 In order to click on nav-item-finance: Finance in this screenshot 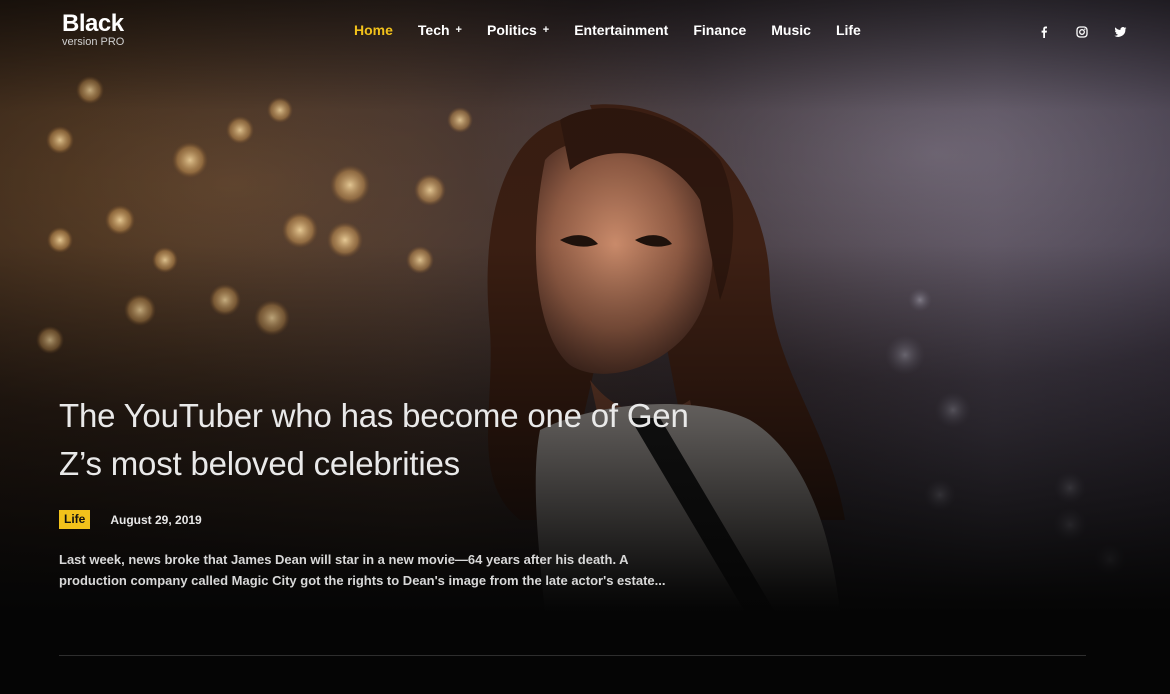, I will do `click(719, 30)`.